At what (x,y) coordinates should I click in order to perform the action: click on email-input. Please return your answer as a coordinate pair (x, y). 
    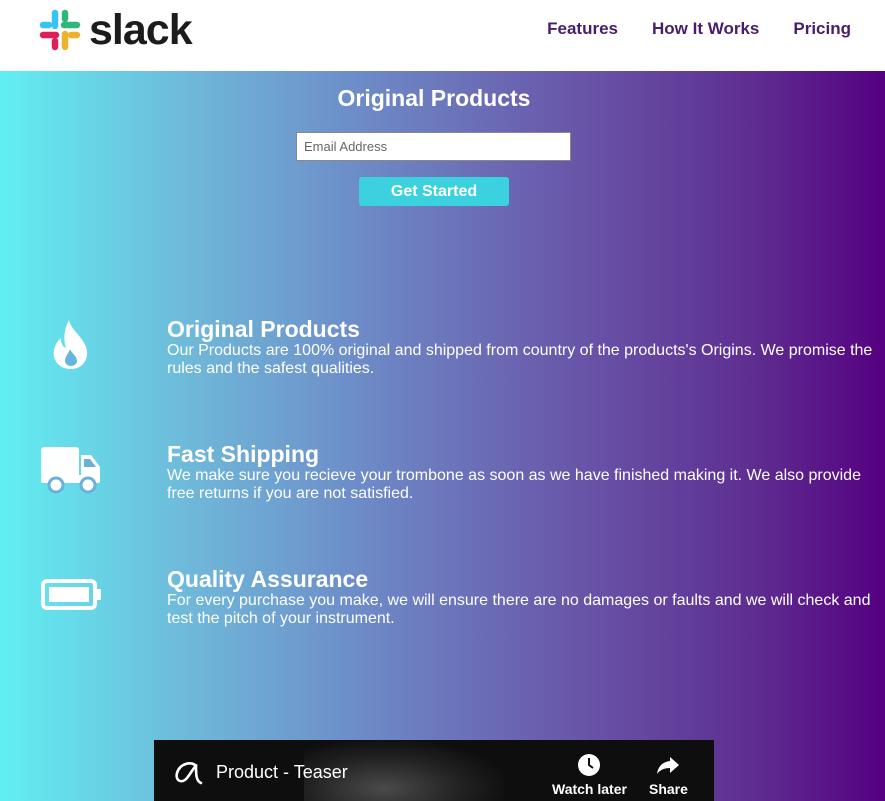
    Looking at the image, I should click on (433, 146).